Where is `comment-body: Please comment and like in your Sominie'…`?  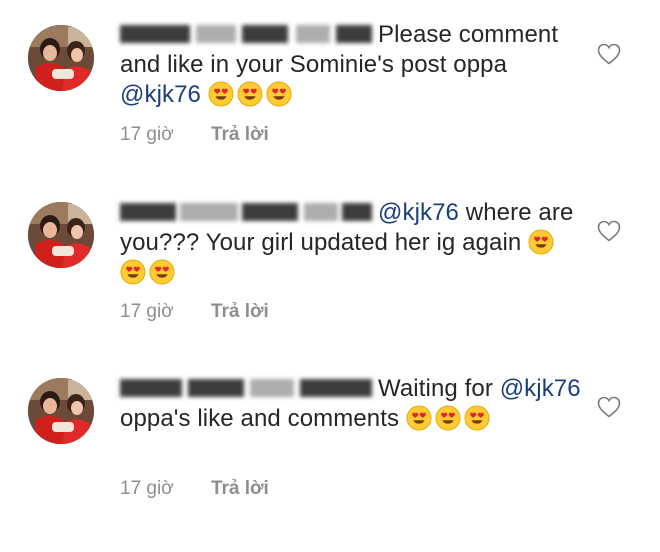
comment-body: Please comment and like in your Sominie'… is located at coordinates (351, 65).